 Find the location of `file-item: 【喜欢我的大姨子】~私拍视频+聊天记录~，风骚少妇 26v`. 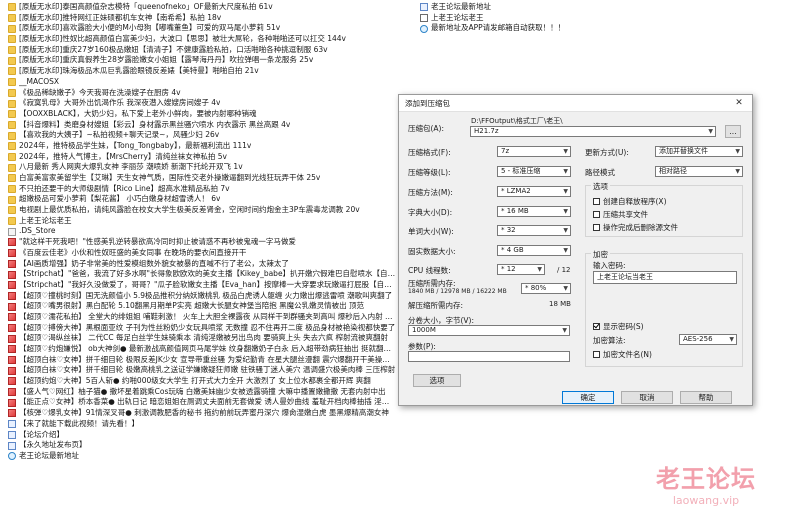

file-item: 【喜欢我的大姨子】~私拍视频+聊天记录~，风骚少妇 26v is located at coordinates (202, 135).